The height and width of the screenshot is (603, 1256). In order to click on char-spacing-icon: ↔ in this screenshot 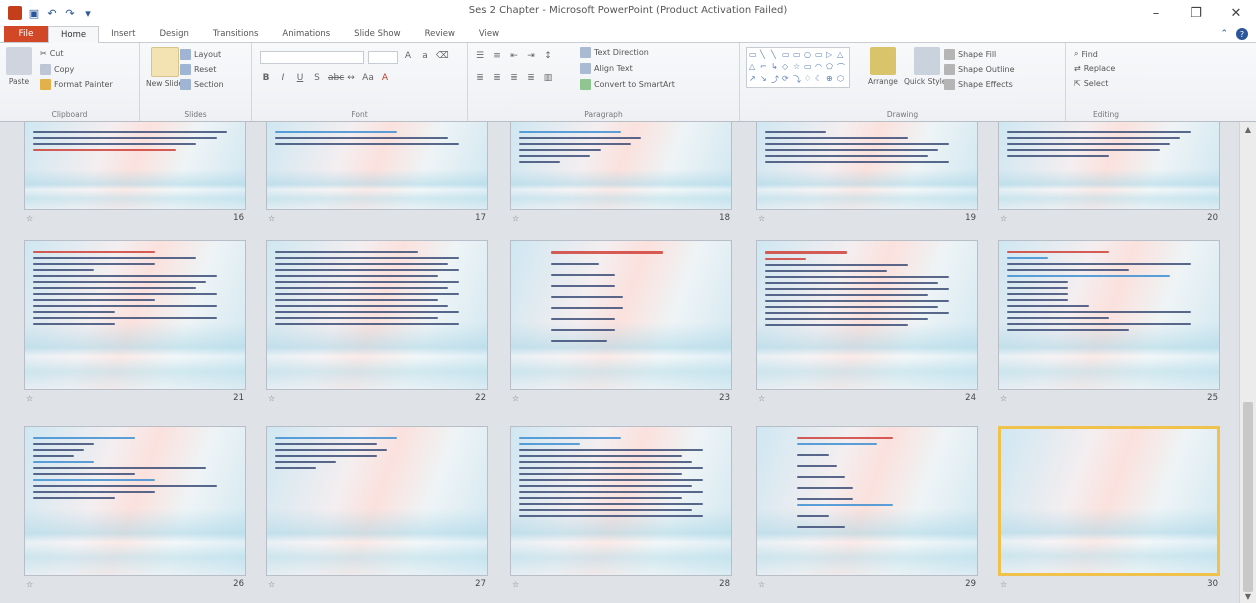, I will do `click(351, 78)`.